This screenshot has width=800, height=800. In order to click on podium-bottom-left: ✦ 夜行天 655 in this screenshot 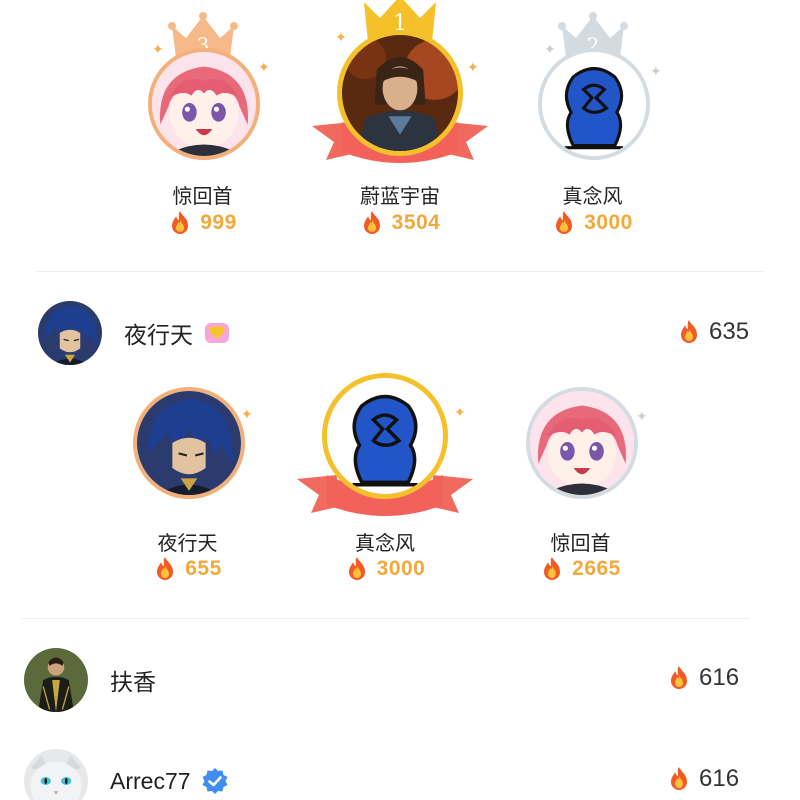, I will do `click(187, 491)`.